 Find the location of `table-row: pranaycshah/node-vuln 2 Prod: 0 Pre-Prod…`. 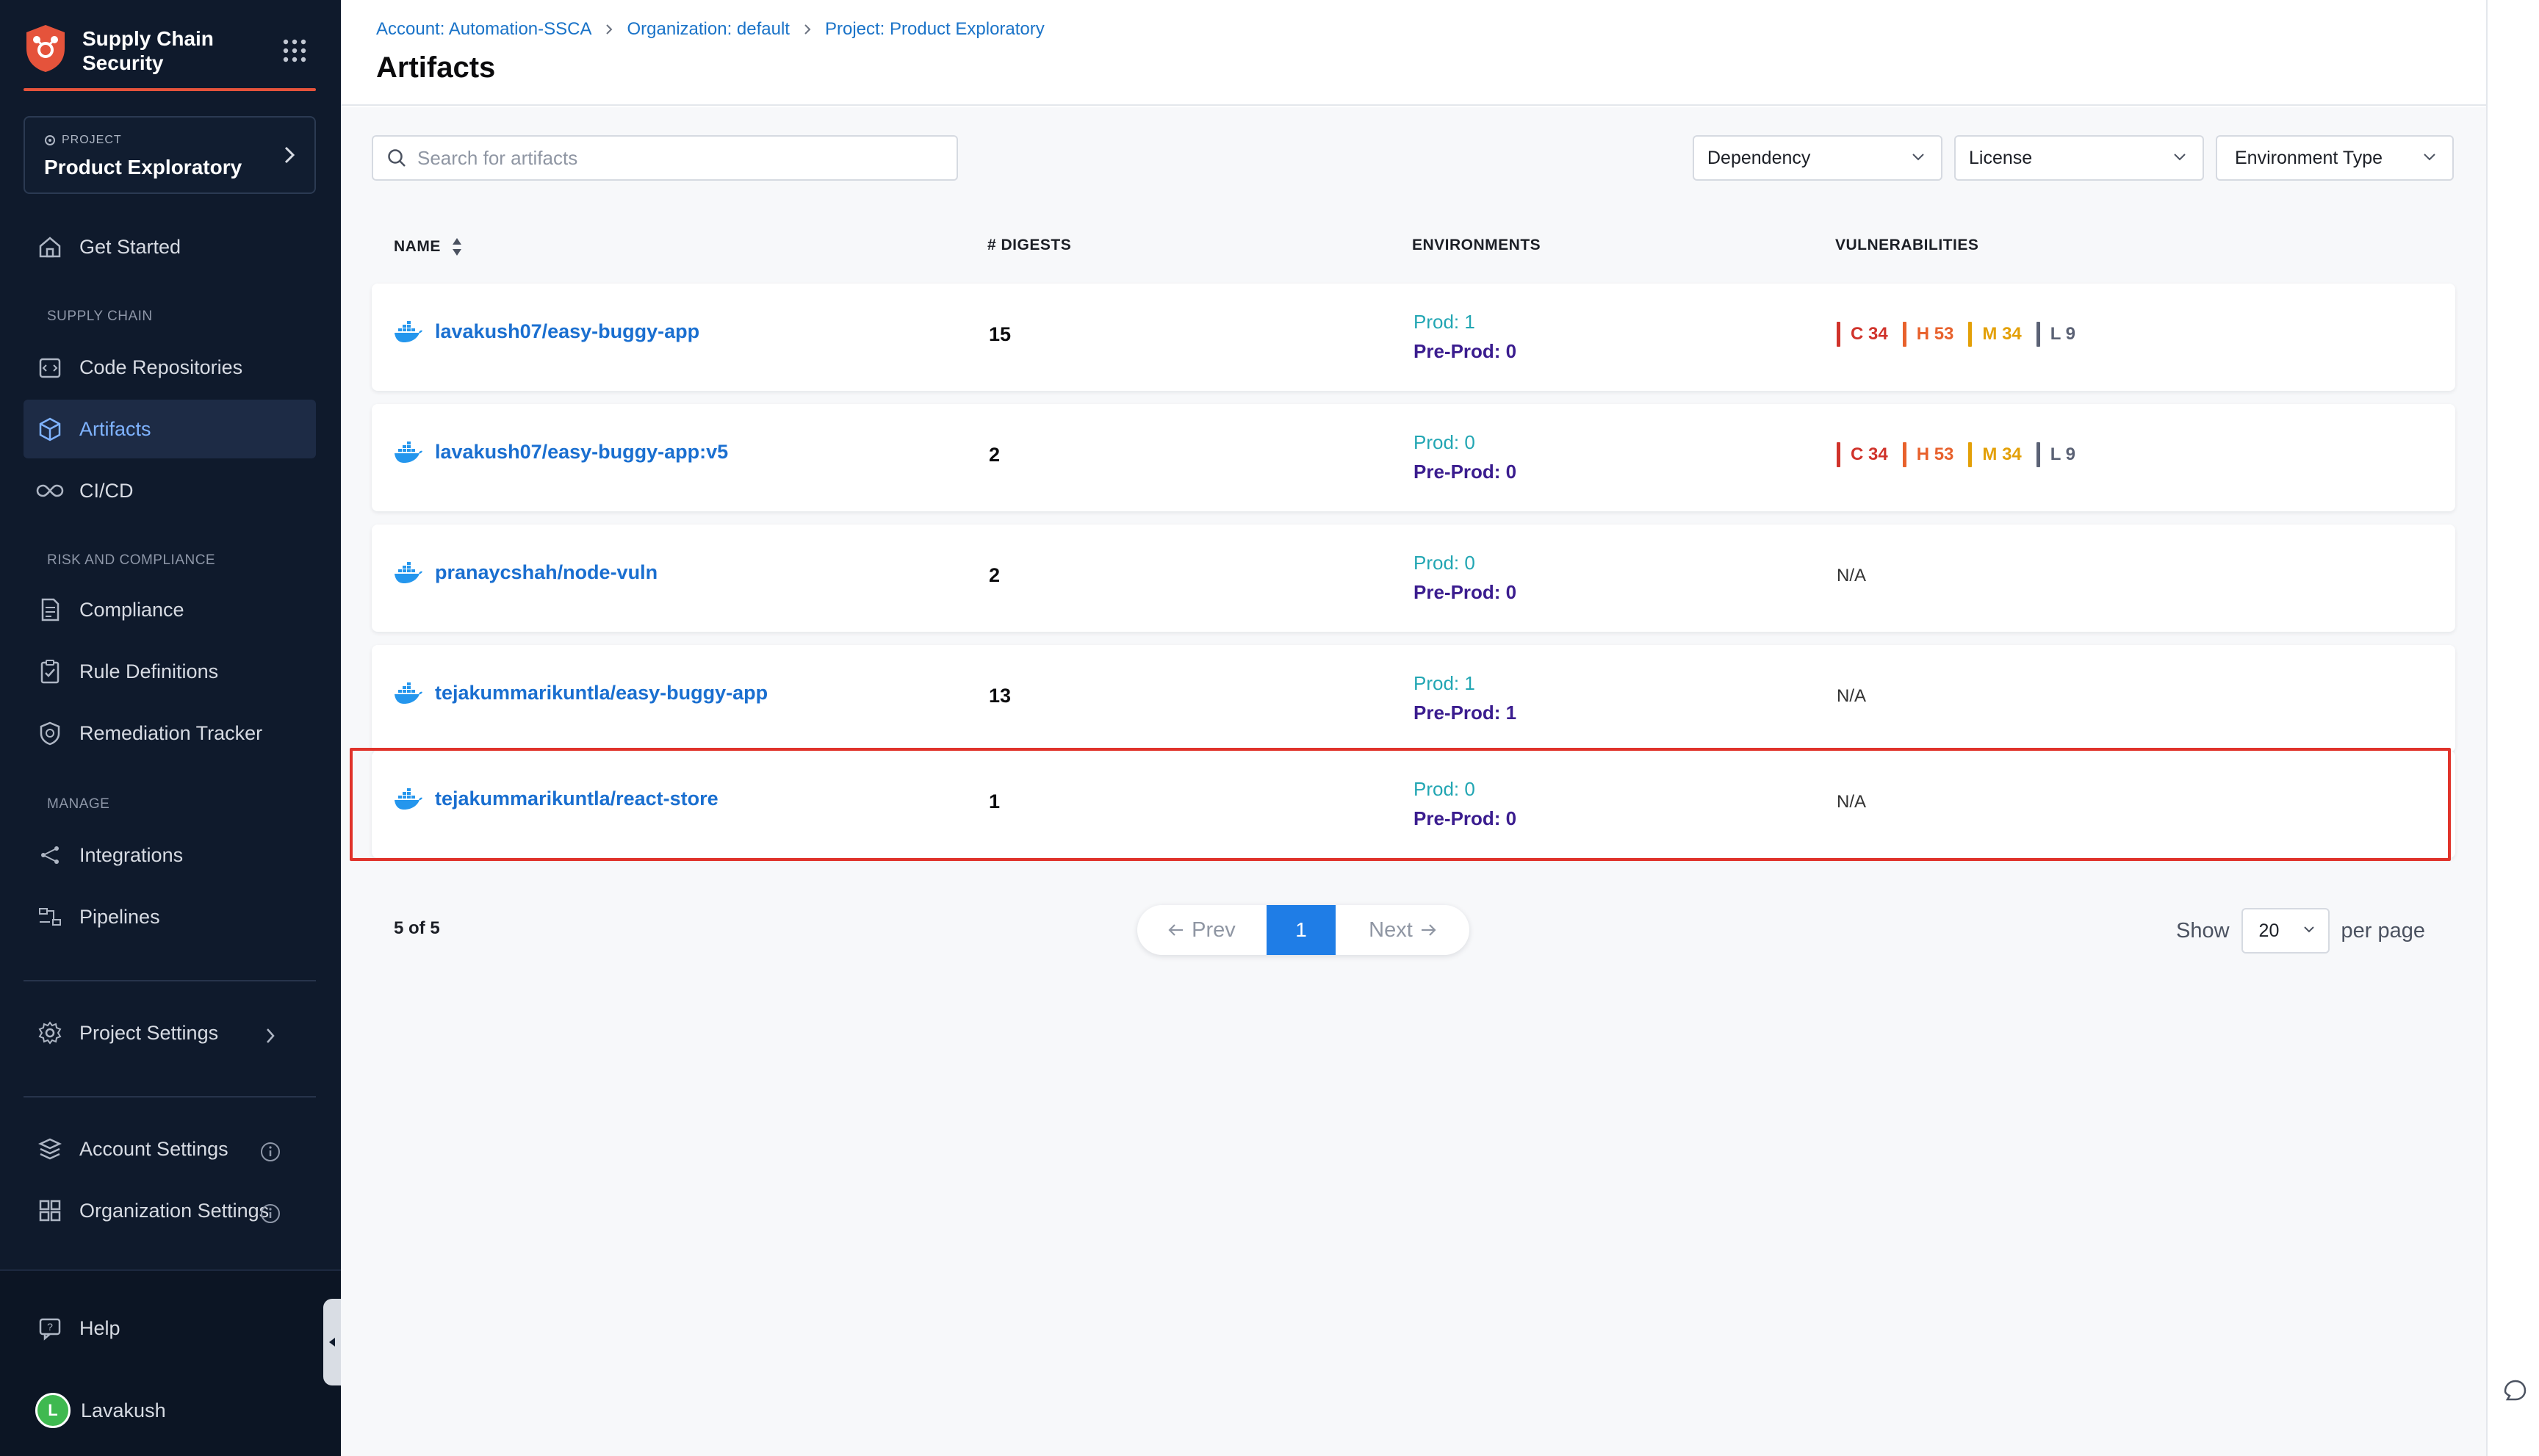

table-row: pranaycshah/node-vuln 2 Prod: 0 Pre-Prod… is located at coordinates (1413, 578).